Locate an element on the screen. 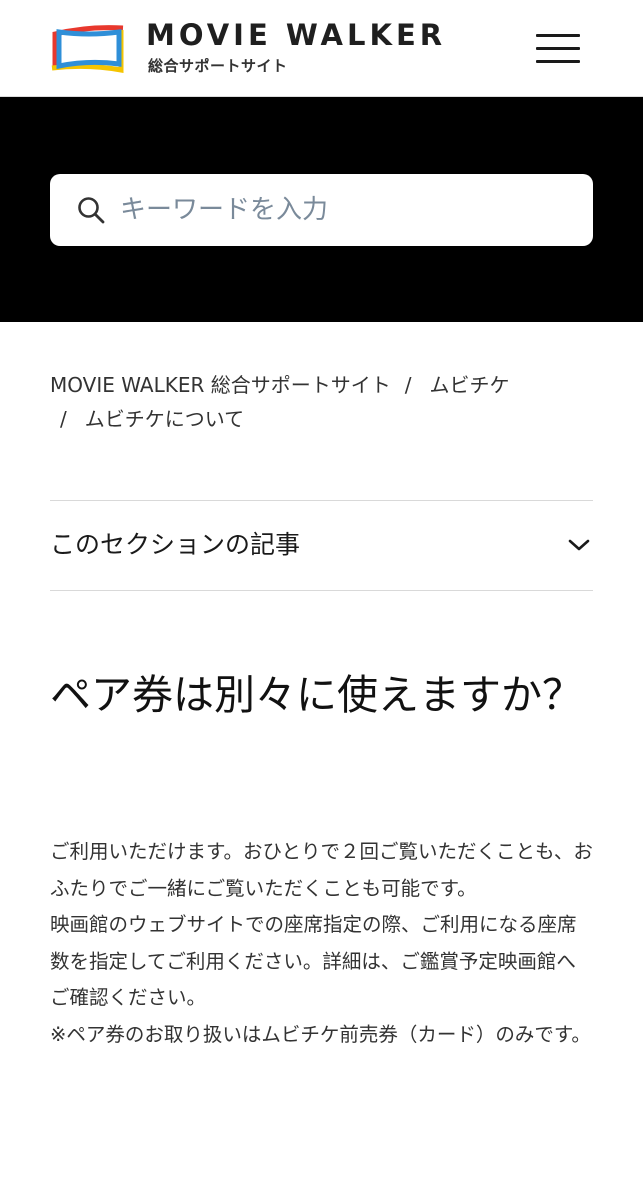 This screenshot has width=643, height=1200. movie-walker-logo-icon is located at coordinates (88, 49).